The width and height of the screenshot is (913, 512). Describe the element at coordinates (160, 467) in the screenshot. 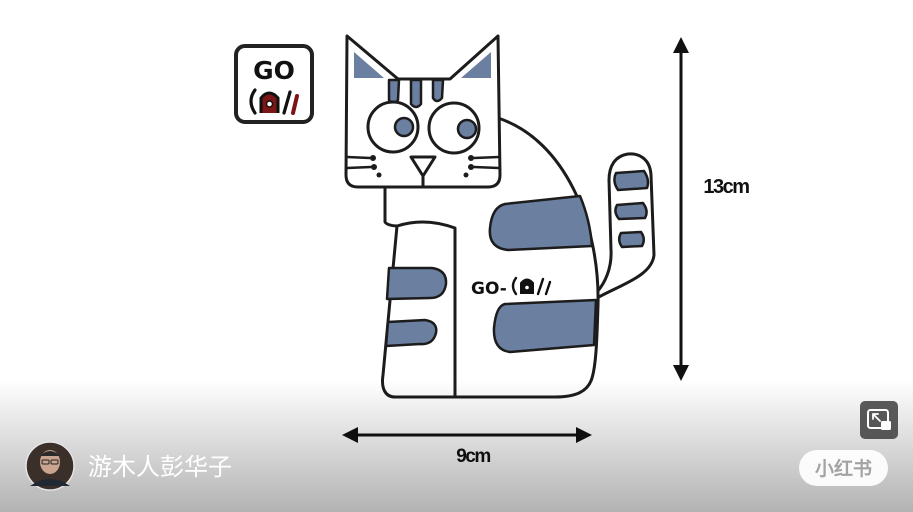

I see `author-username: 游木人彭华子` at that location.